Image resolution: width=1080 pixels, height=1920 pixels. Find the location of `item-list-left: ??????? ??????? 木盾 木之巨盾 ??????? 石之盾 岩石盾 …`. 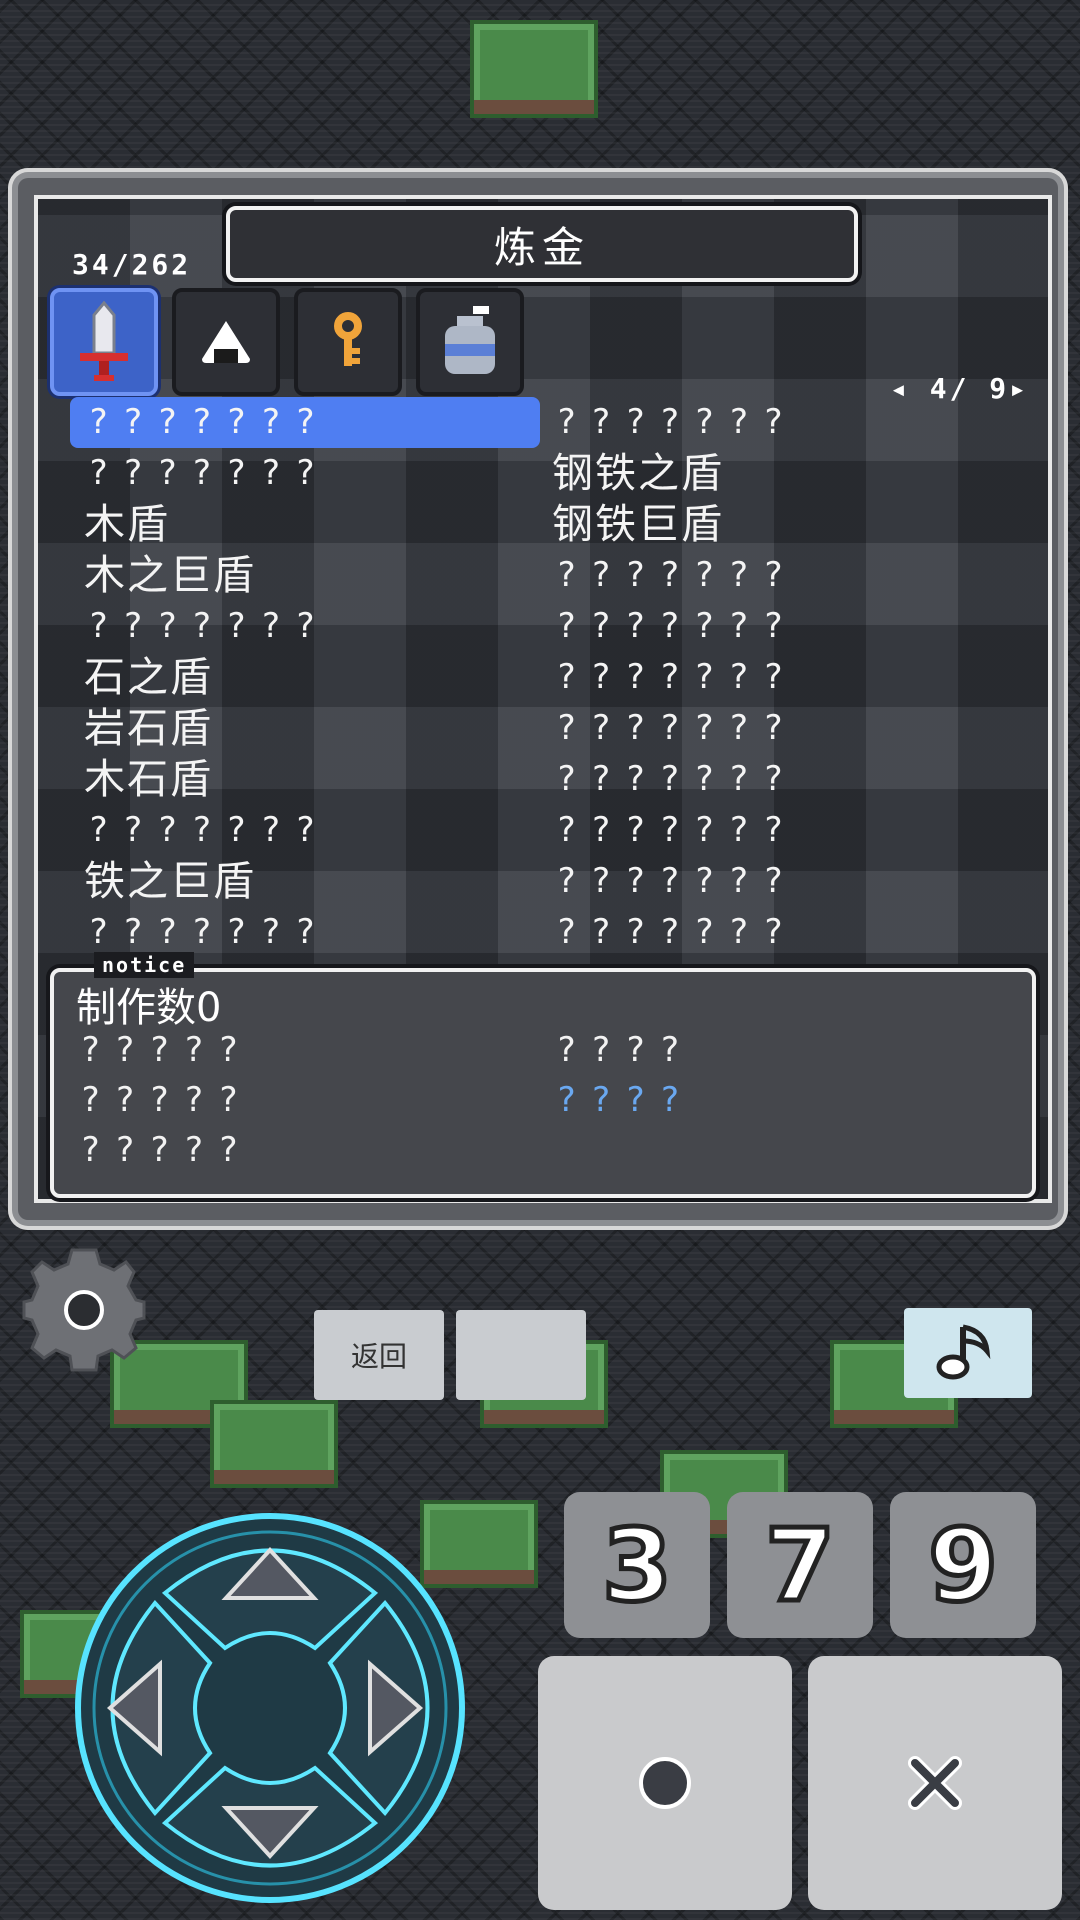

item-list-left: ??????? ??????? 木盾 木之巨盾 ??????? 石之盾 岩石盾 … is located at coordinates (305, 677).